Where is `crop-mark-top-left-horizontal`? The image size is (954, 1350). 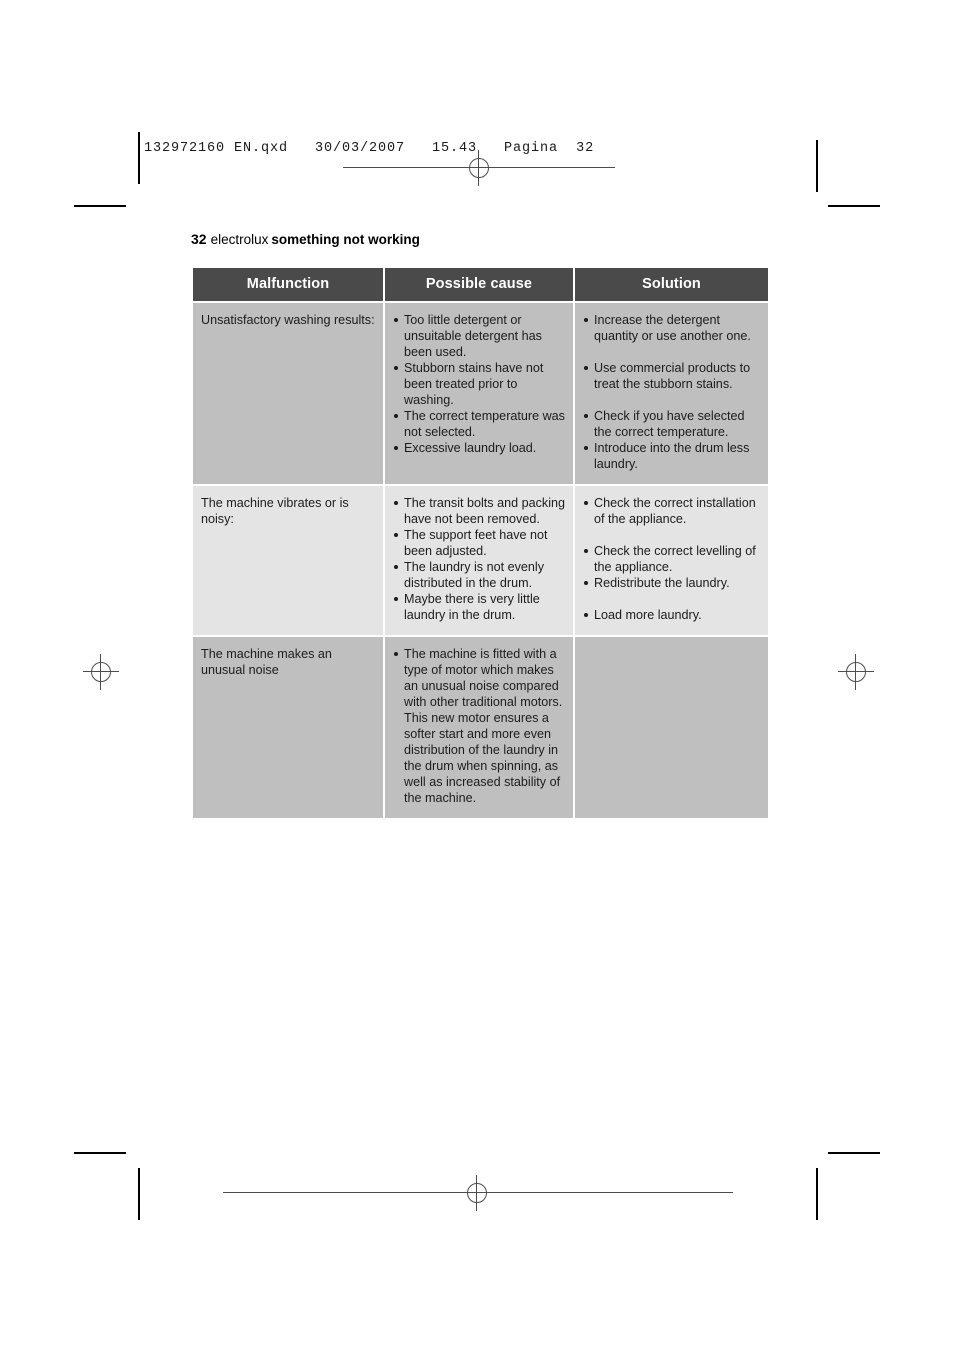 crop-mark-top-left-horizontal is located at coordinates (100, 206).